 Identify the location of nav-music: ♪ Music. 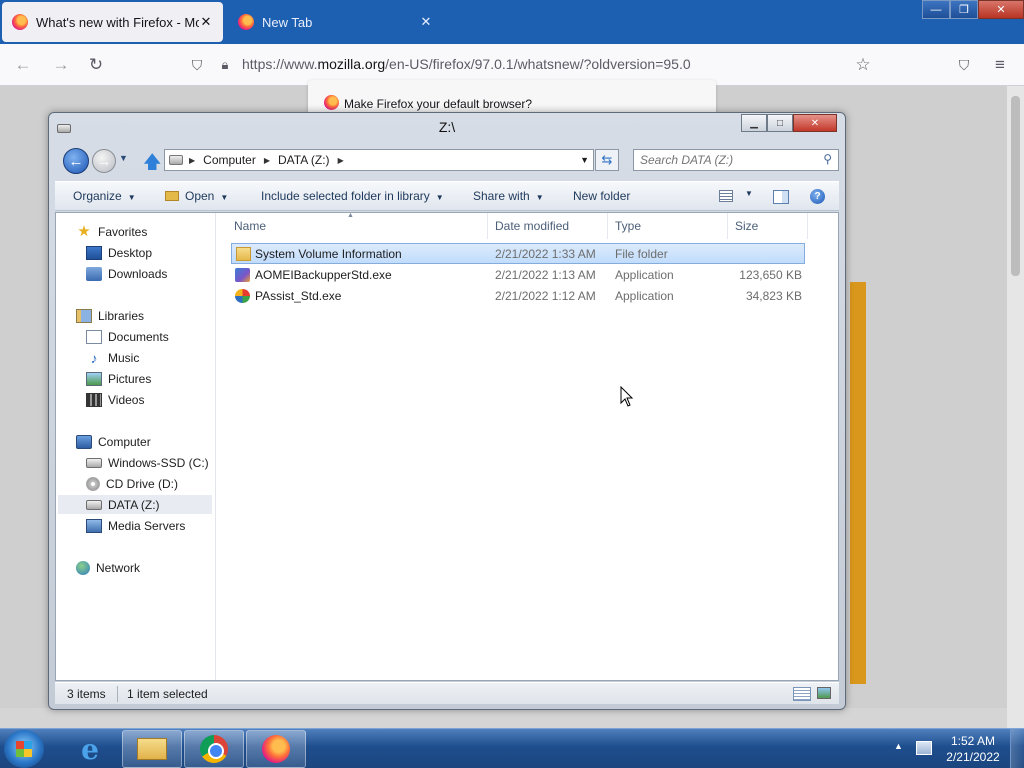
(113, 357).